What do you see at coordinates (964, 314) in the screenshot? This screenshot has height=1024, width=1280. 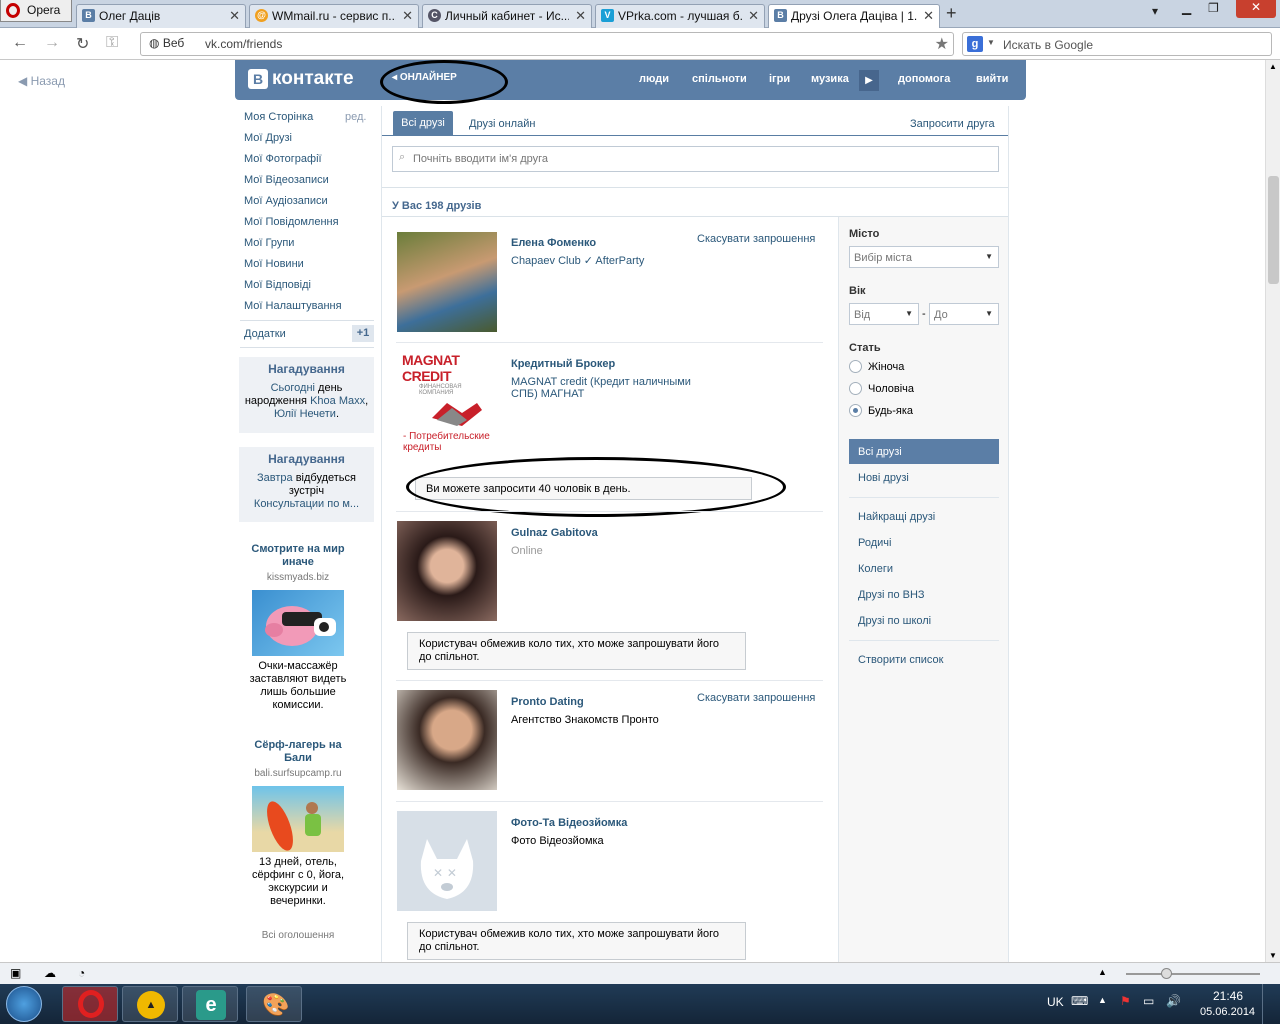 I see `age-to-select: До ▼` at bounding box center [964, 314].